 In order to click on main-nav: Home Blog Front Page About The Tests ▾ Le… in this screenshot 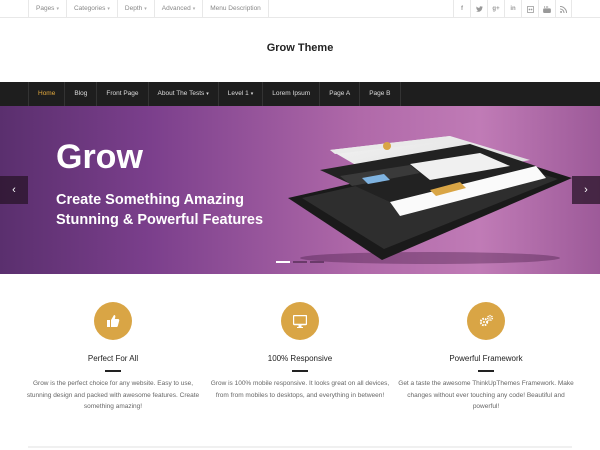, I will do `click(300, 94)`.